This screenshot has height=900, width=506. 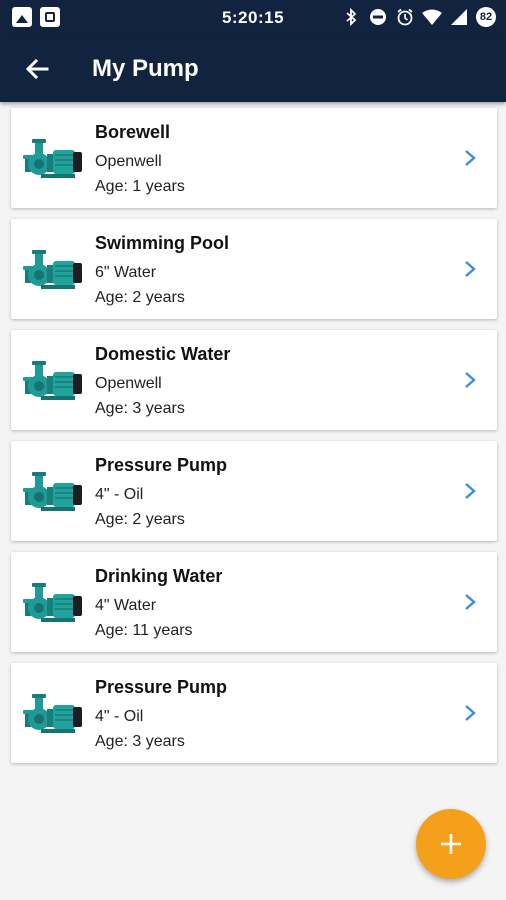 What do you see at coordinates (378, 17) in the screenshot?
I see `do-not-disturb-icon` at bounding box center [378, 17].